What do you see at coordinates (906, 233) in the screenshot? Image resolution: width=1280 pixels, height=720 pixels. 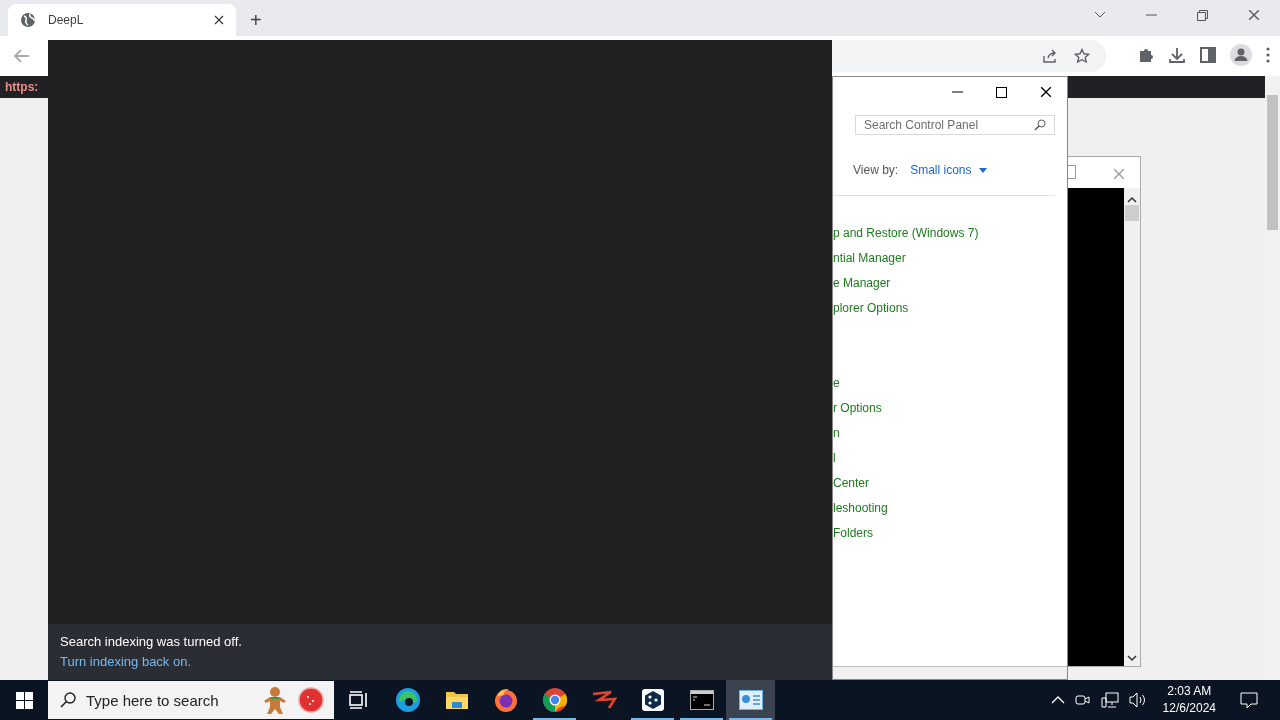 I see `control-panel-link: p and Restore (Windows 7)` at bounding box center [906, 233].